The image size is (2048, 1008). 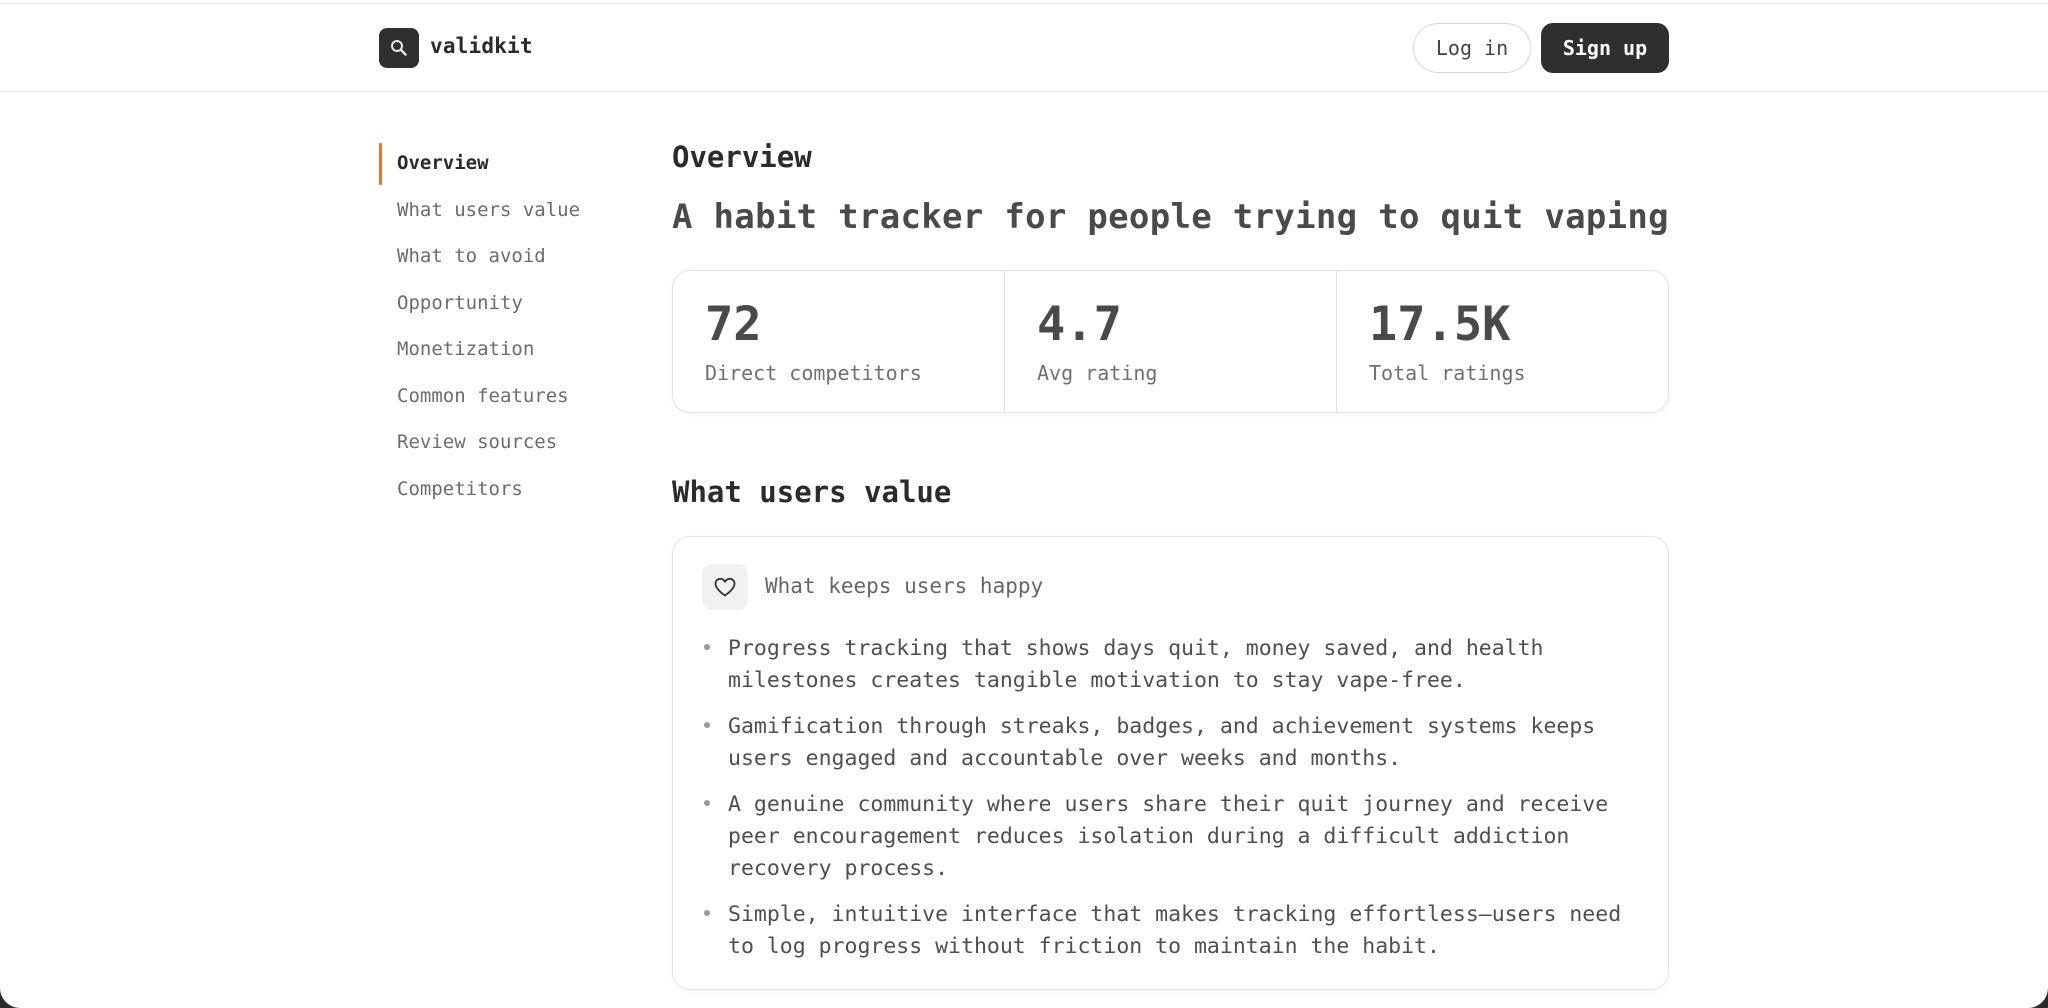 I want to click on login-button: Log in, so click(x=1472, y=48).